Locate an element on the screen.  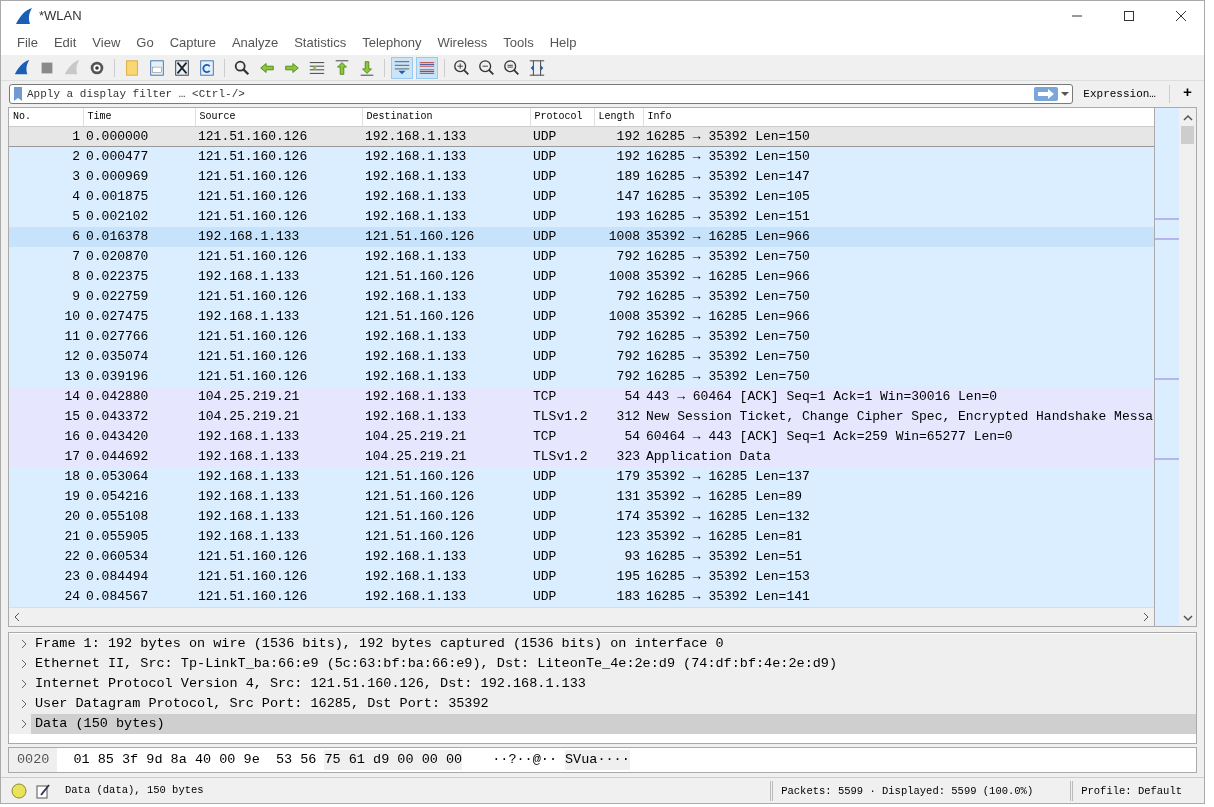
packet-row: 20 0.055108 192.168.1.133 121.51.160.126 UDP 174 35392 → 16285 Len=132 is located at coordinates (581, 516).